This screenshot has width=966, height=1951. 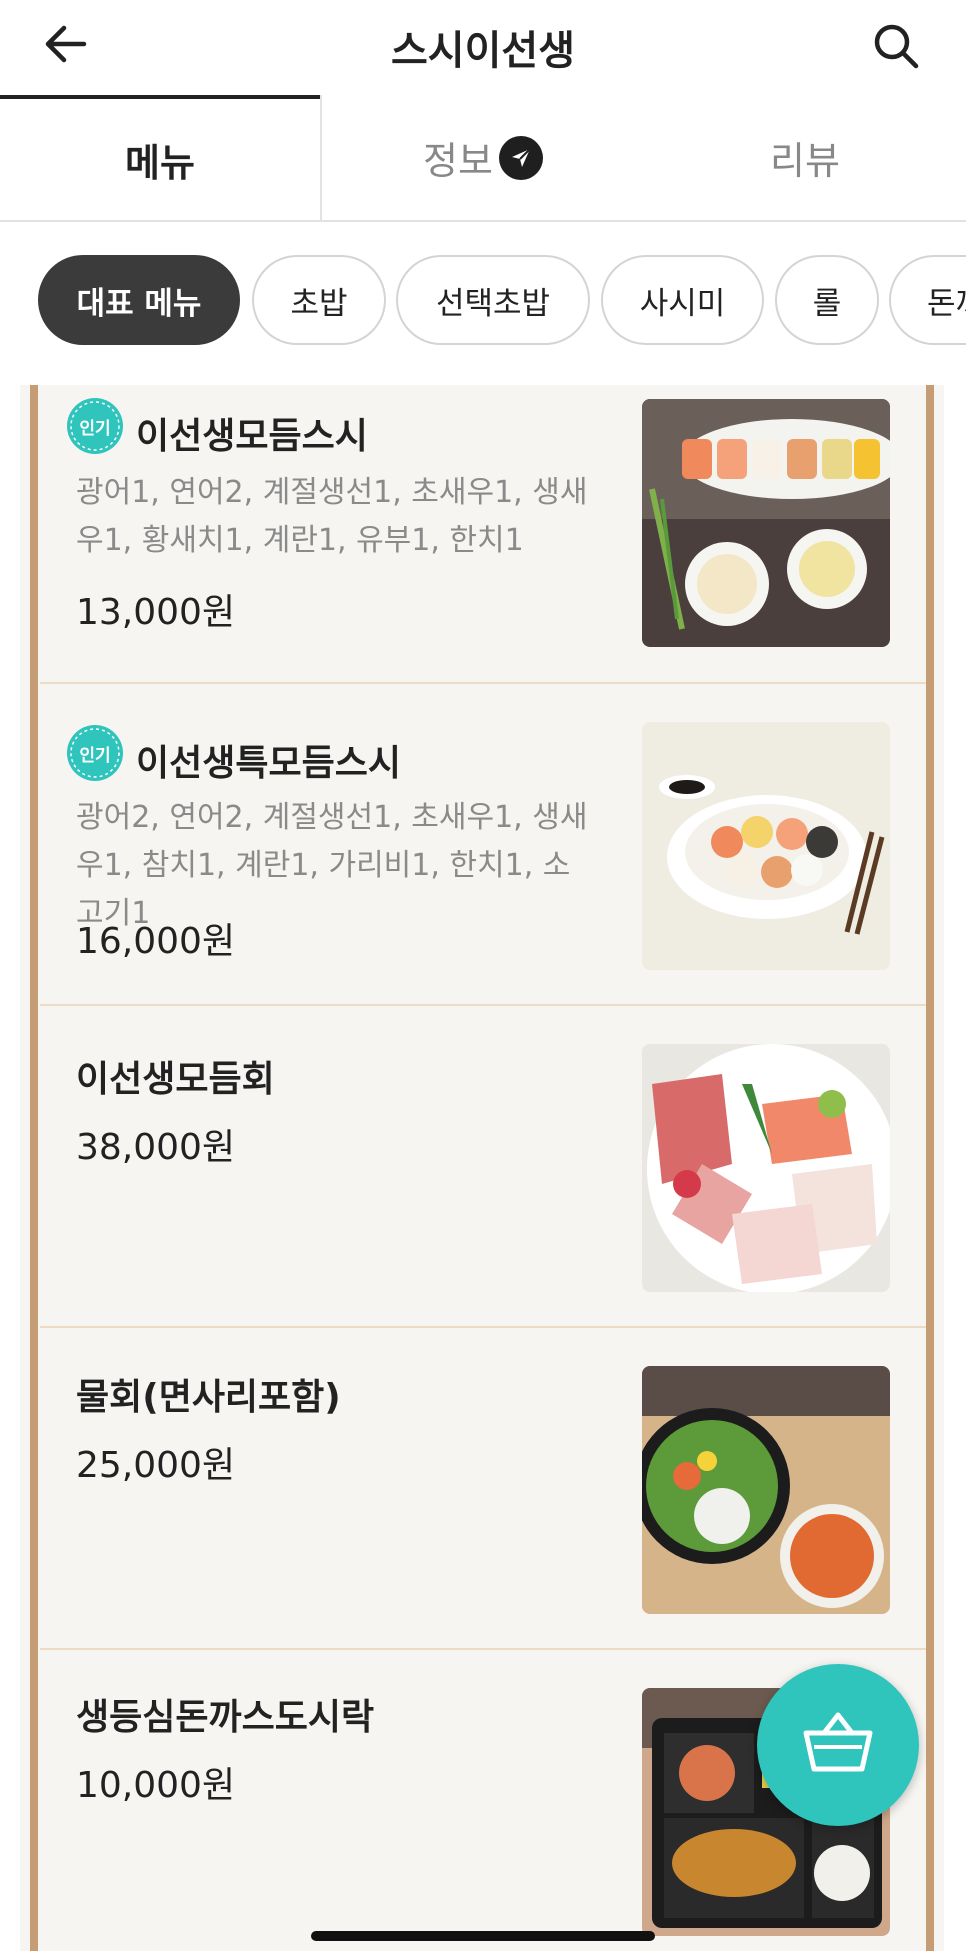 What do you see at coordinates (160, 163) in the screenshot?
I see `tab-menu-label: 메뉴` at bounding box center [160, 163].